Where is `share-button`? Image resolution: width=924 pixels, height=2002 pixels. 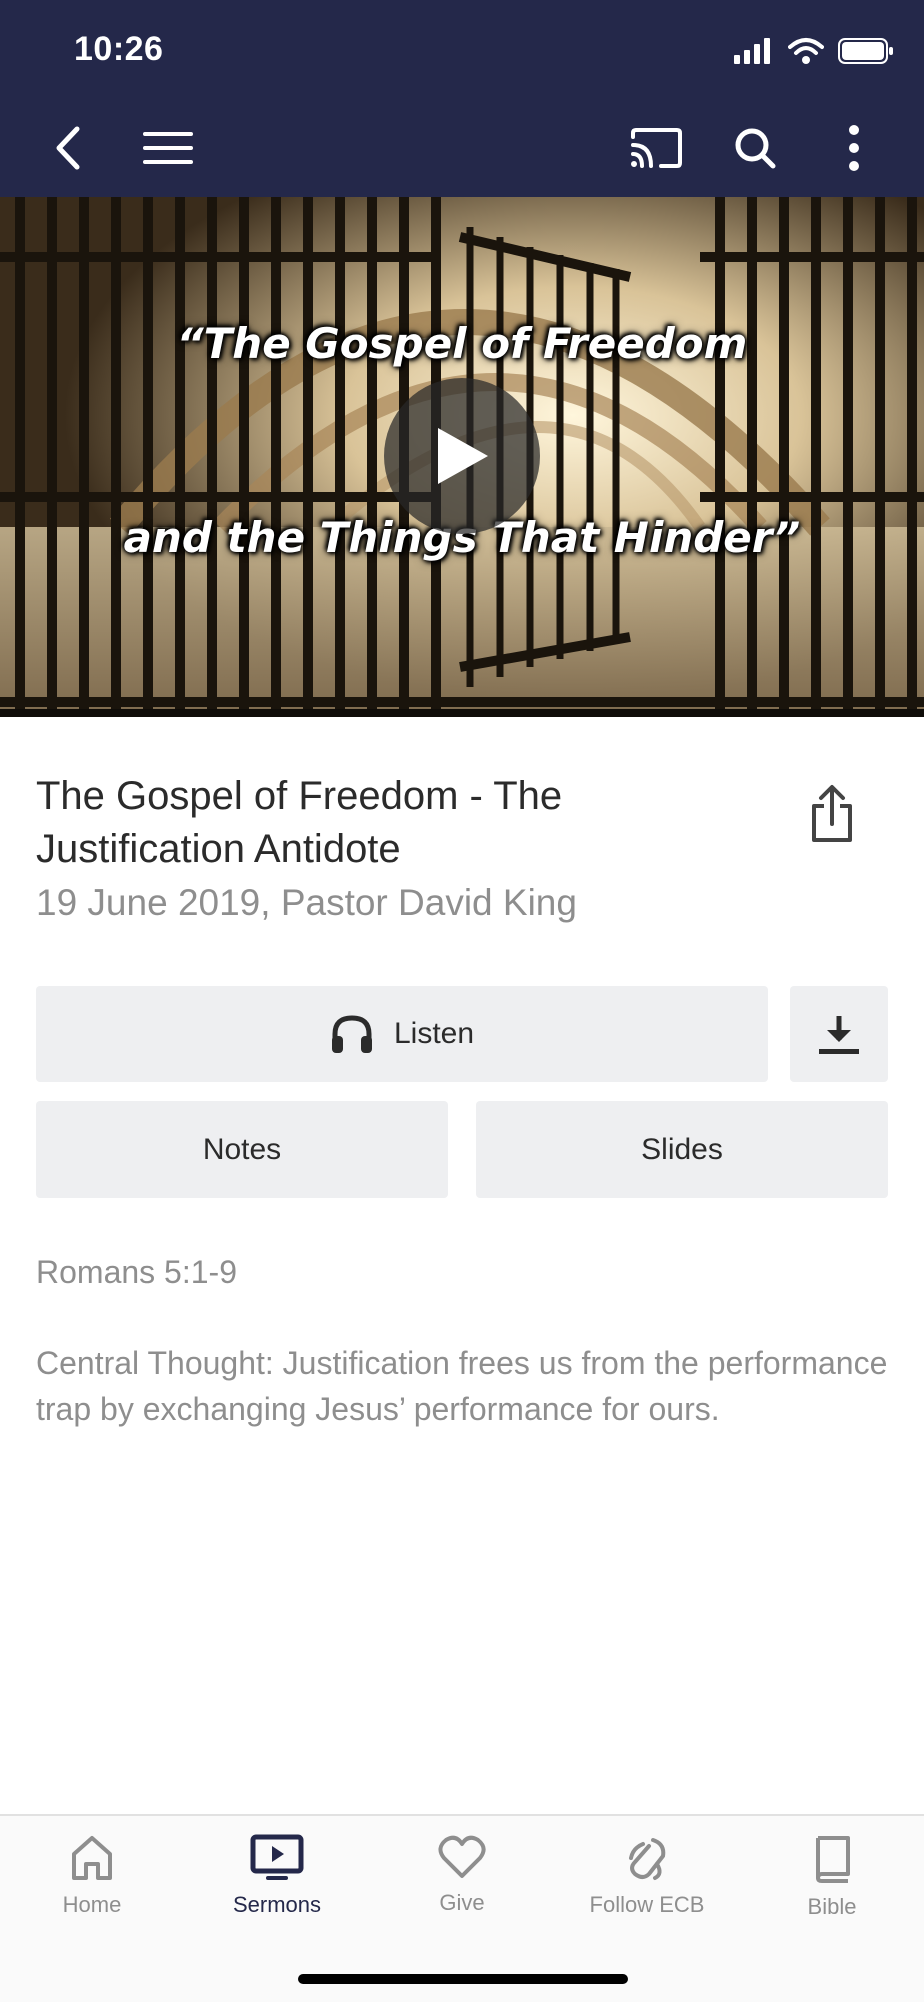 share-button is located at coordinates (832, 814).